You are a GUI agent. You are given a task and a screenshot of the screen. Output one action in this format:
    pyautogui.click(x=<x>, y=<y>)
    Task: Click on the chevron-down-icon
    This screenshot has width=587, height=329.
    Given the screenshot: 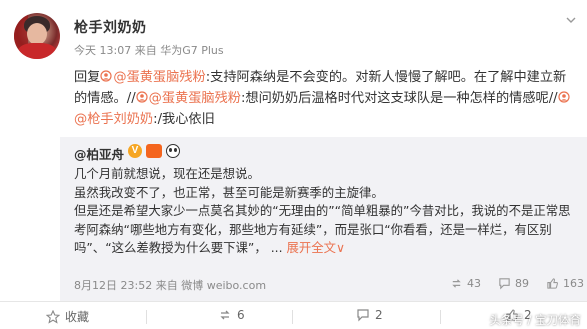 What is the action you would take?
    pyautogui.click(x=571, y=20)
    